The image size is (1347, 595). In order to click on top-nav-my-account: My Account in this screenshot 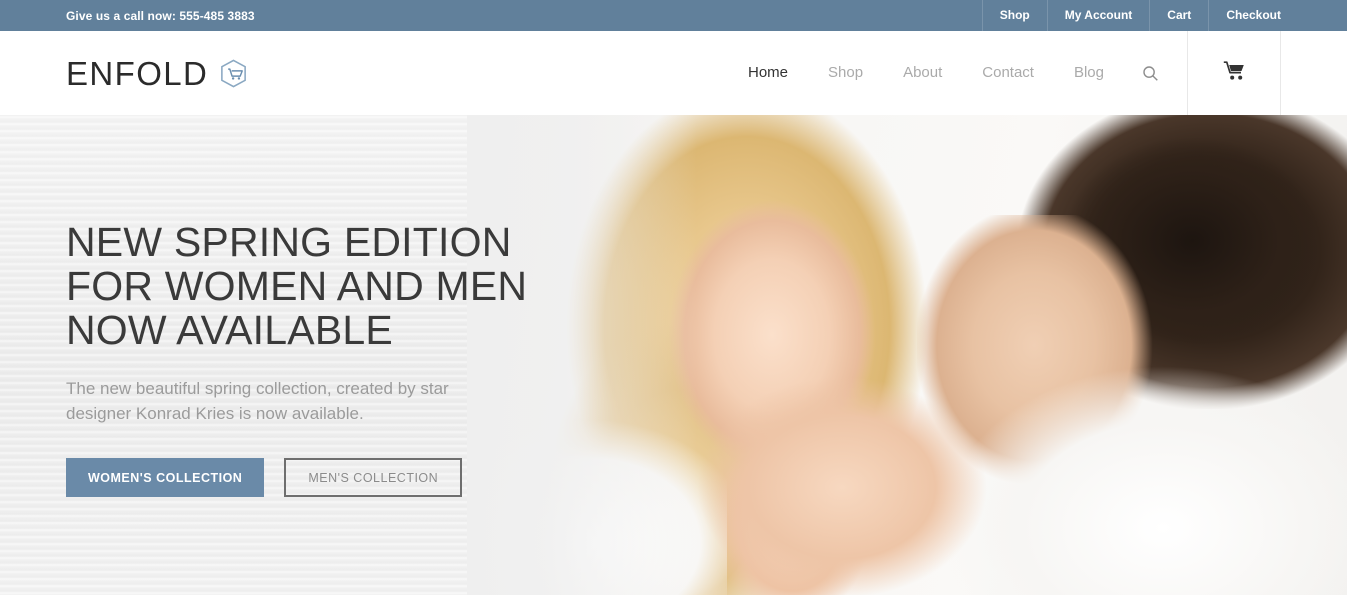, I will do `click(1099, 15)`.